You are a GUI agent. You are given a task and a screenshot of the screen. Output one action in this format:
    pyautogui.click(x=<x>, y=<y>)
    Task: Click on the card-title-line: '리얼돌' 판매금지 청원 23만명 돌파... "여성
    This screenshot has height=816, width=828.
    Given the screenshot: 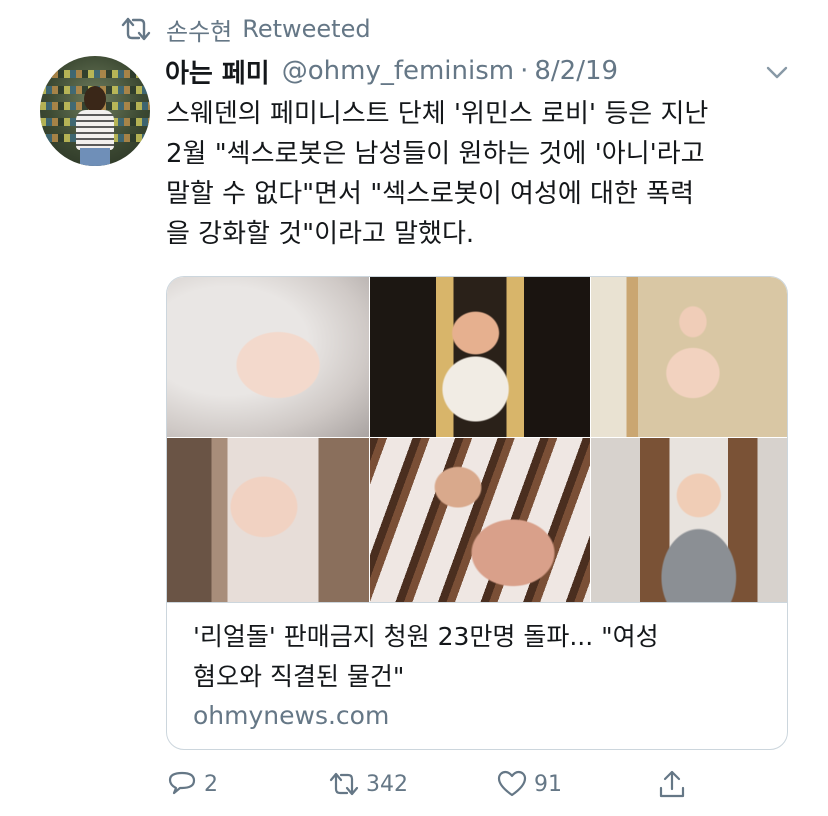 What is the action you would take?
    pyautogui.click(x=426, y=636)
    